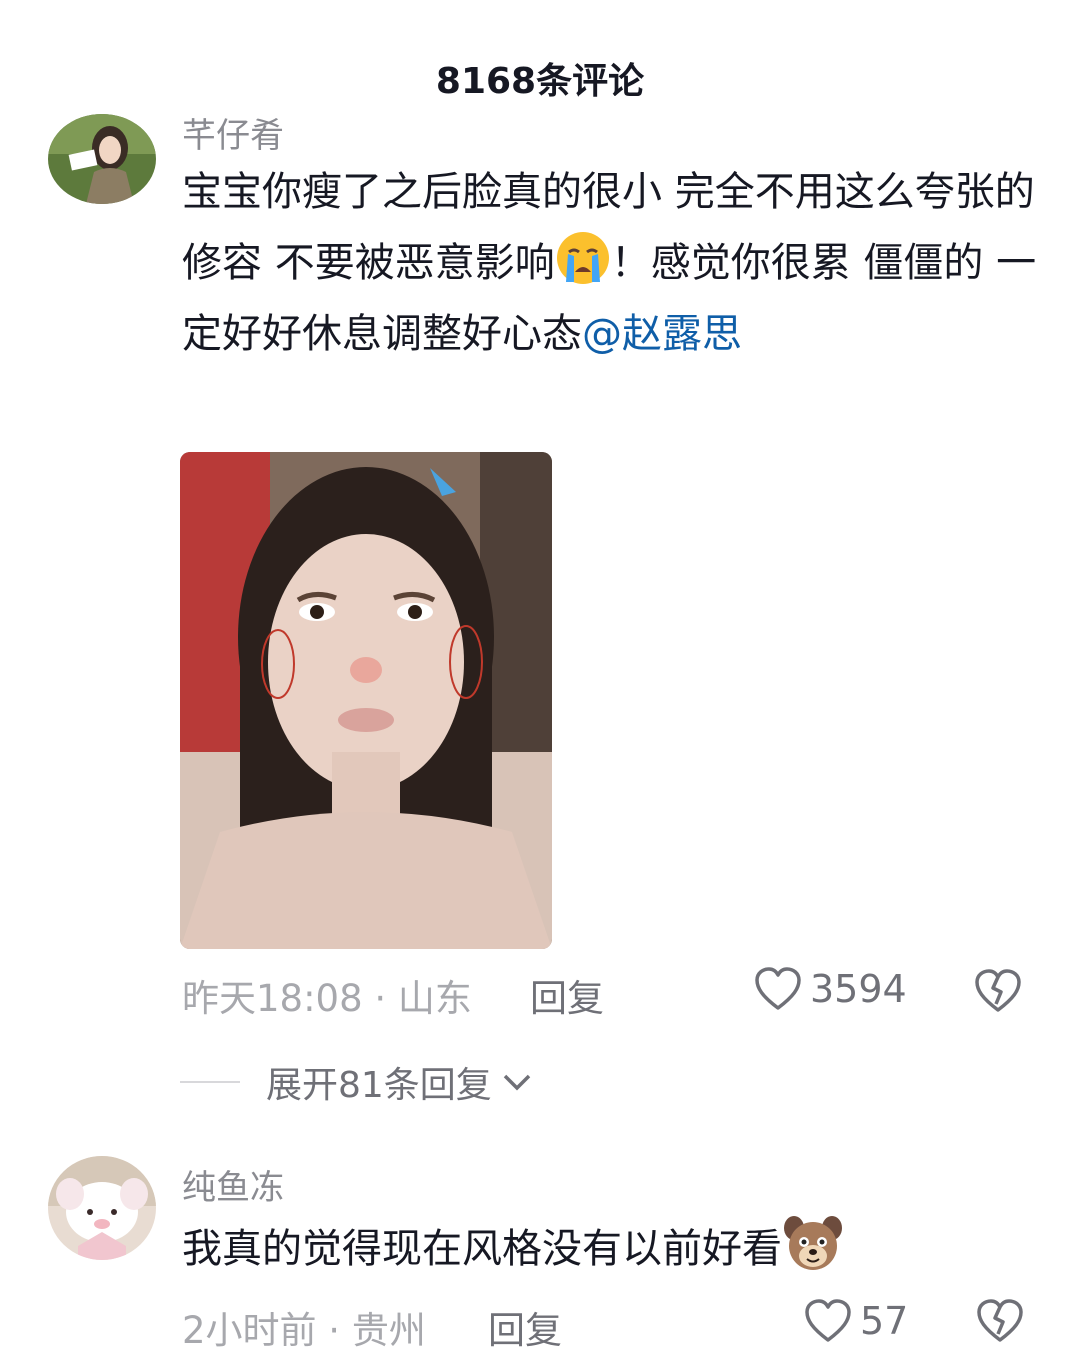 This screenshot has height=1360, width=1080. What do you see at coordinates (884, 1321) in the screenshot?
I see `like-count: 57` at bounding box center [884, 1321].